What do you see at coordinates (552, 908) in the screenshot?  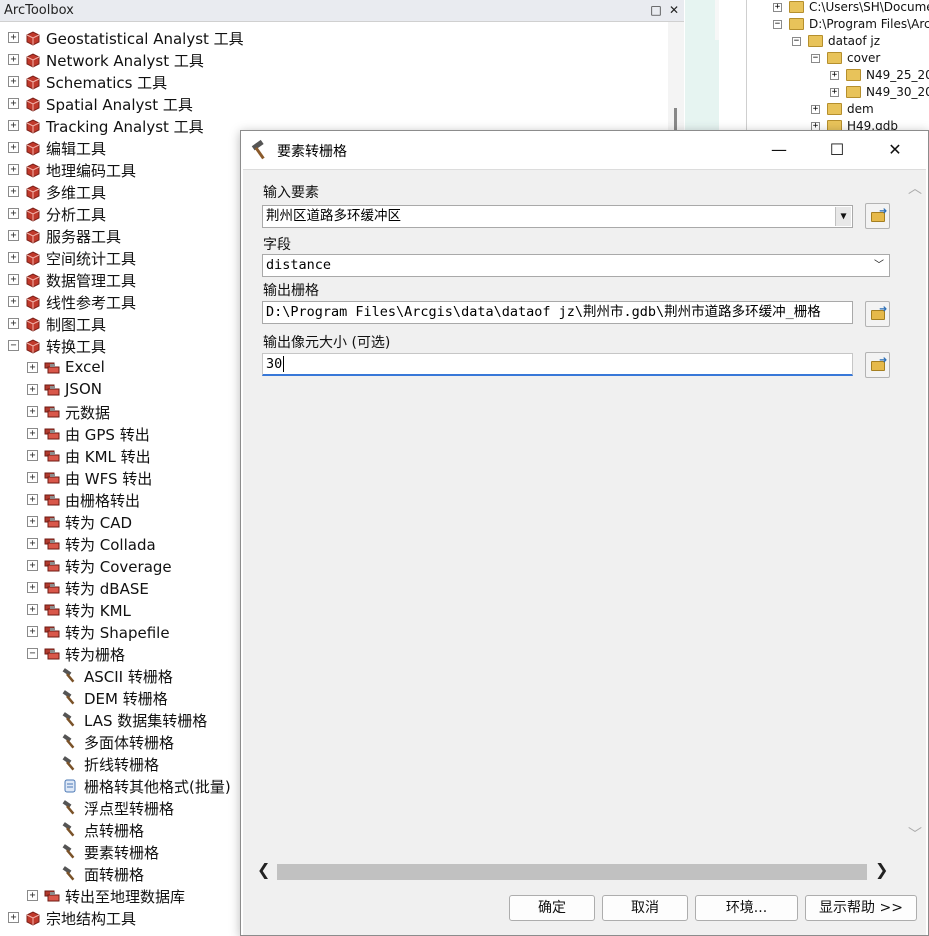 I see `ok-button: 确定` at bounding box center [552, 908].